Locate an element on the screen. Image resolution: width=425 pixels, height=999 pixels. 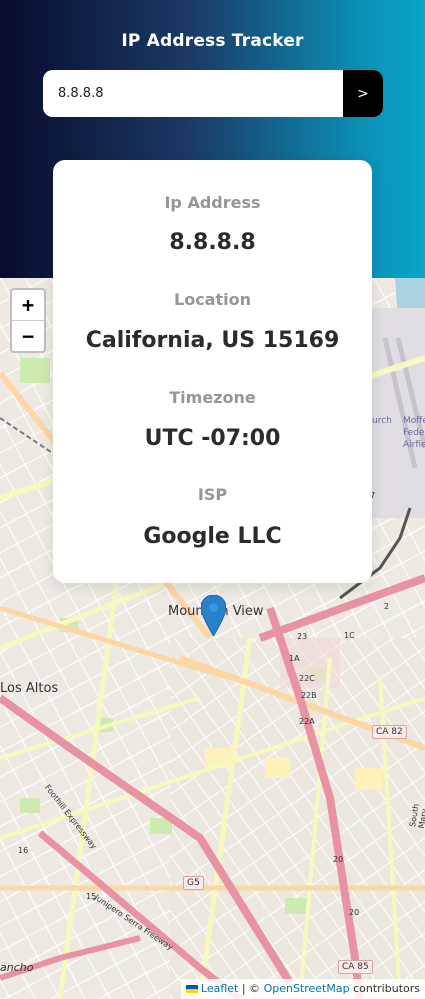
ip-address-label: Ip Address is located at coordinates (212, 202).